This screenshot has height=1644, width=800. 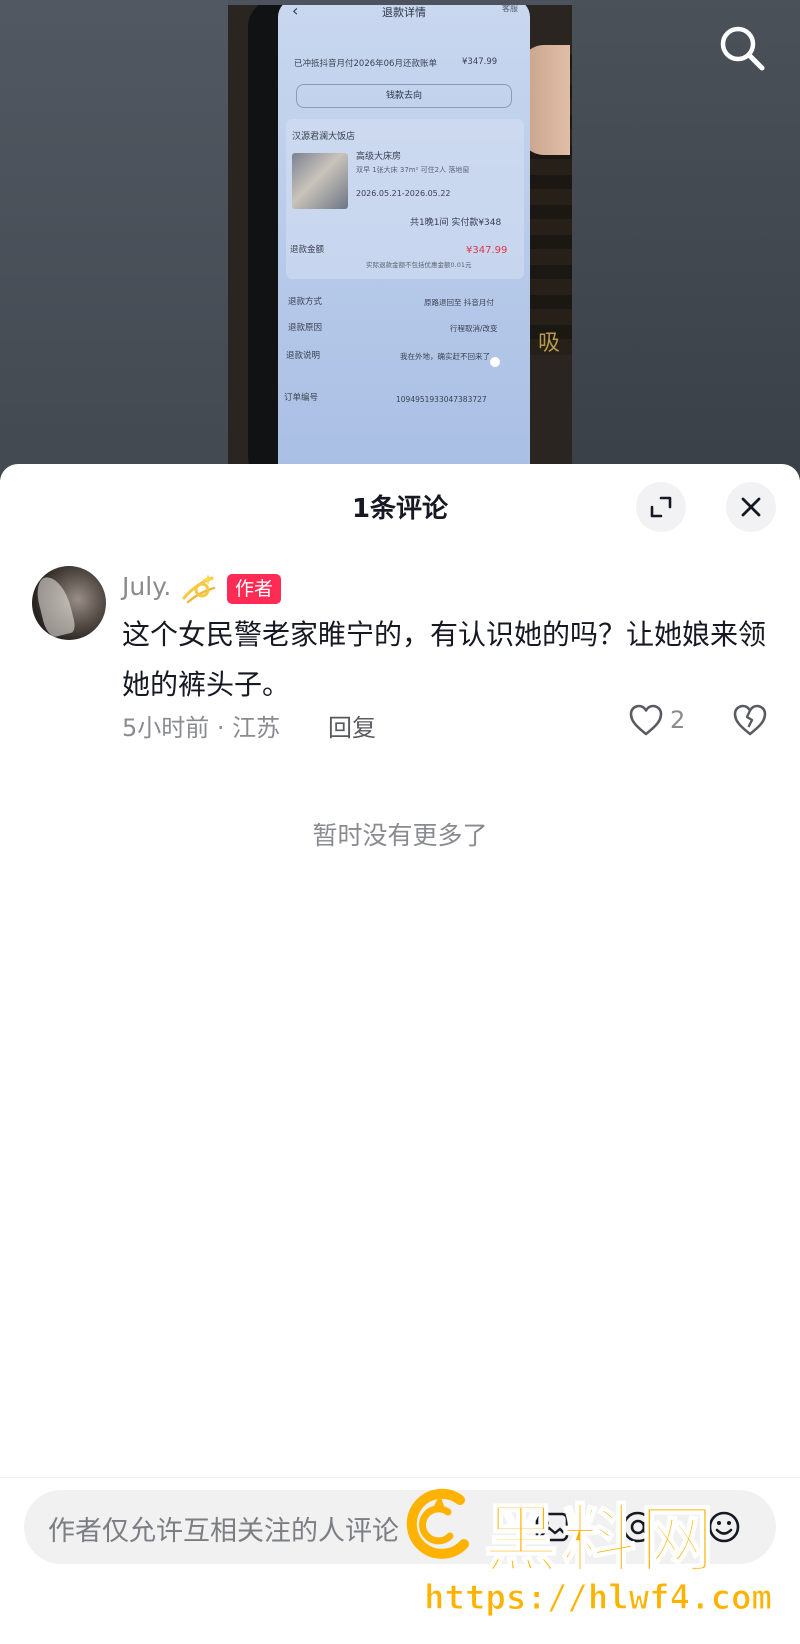 What do you see at coordinates (303, 356) in the screenshot?
I see `refund-desc-label: 退款说明` at bounding box center [303, 356].